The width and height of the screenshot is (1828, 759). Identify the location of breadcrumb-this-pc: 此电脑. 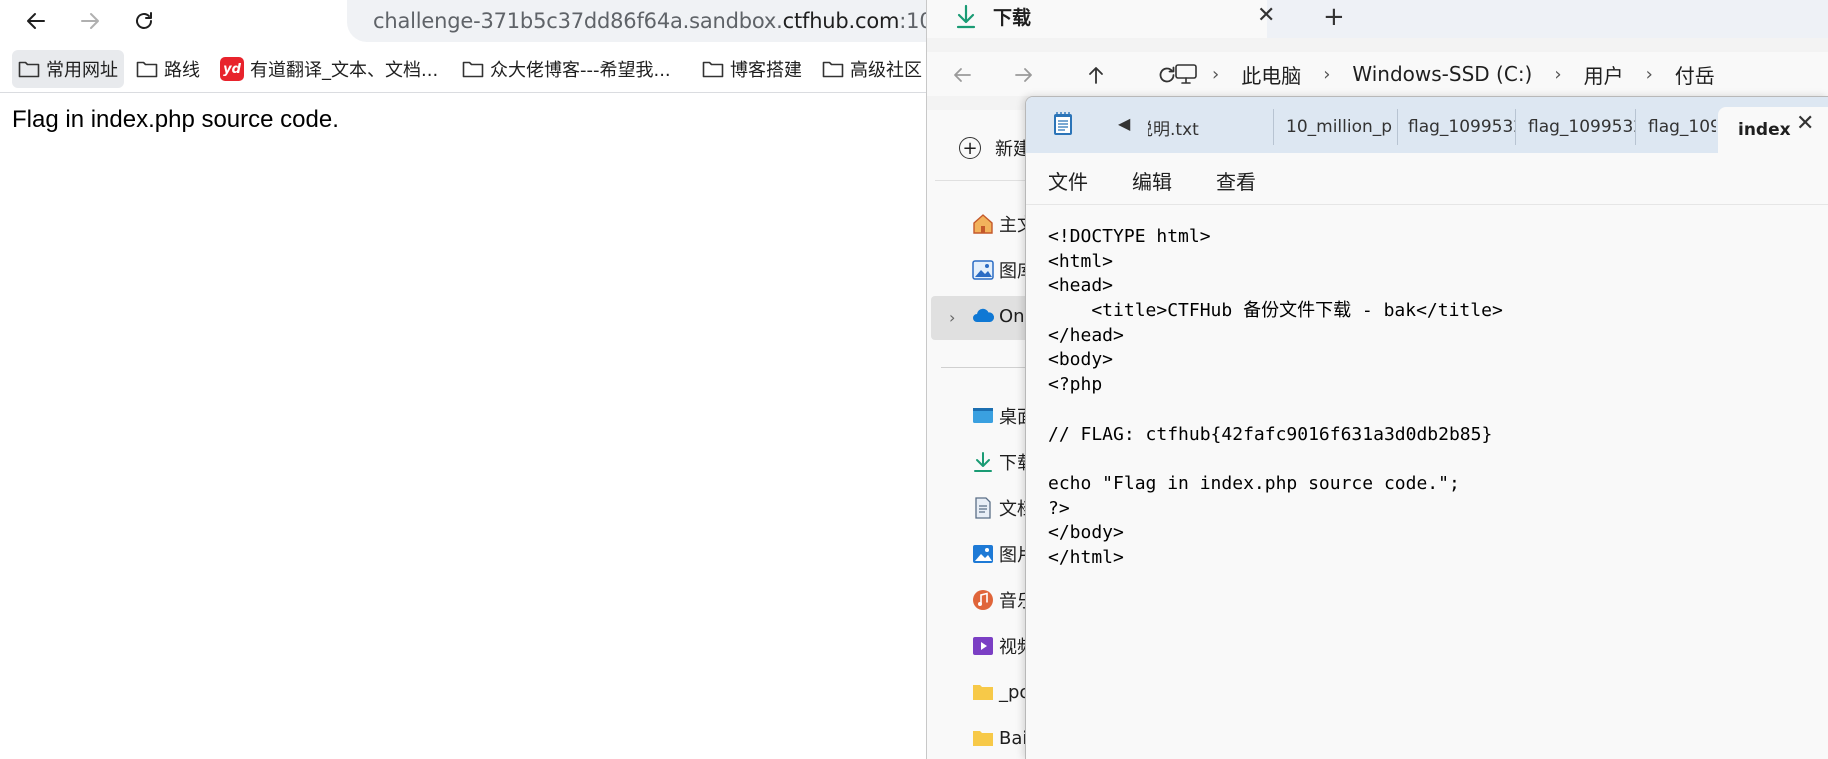
(1271, 74).